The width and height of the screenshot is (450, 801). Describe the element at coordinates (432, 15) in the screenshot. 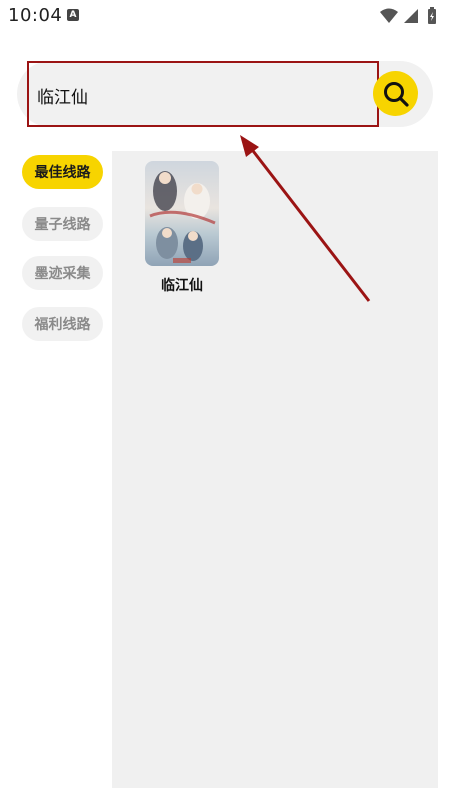

I see `battery-icon` at that location.